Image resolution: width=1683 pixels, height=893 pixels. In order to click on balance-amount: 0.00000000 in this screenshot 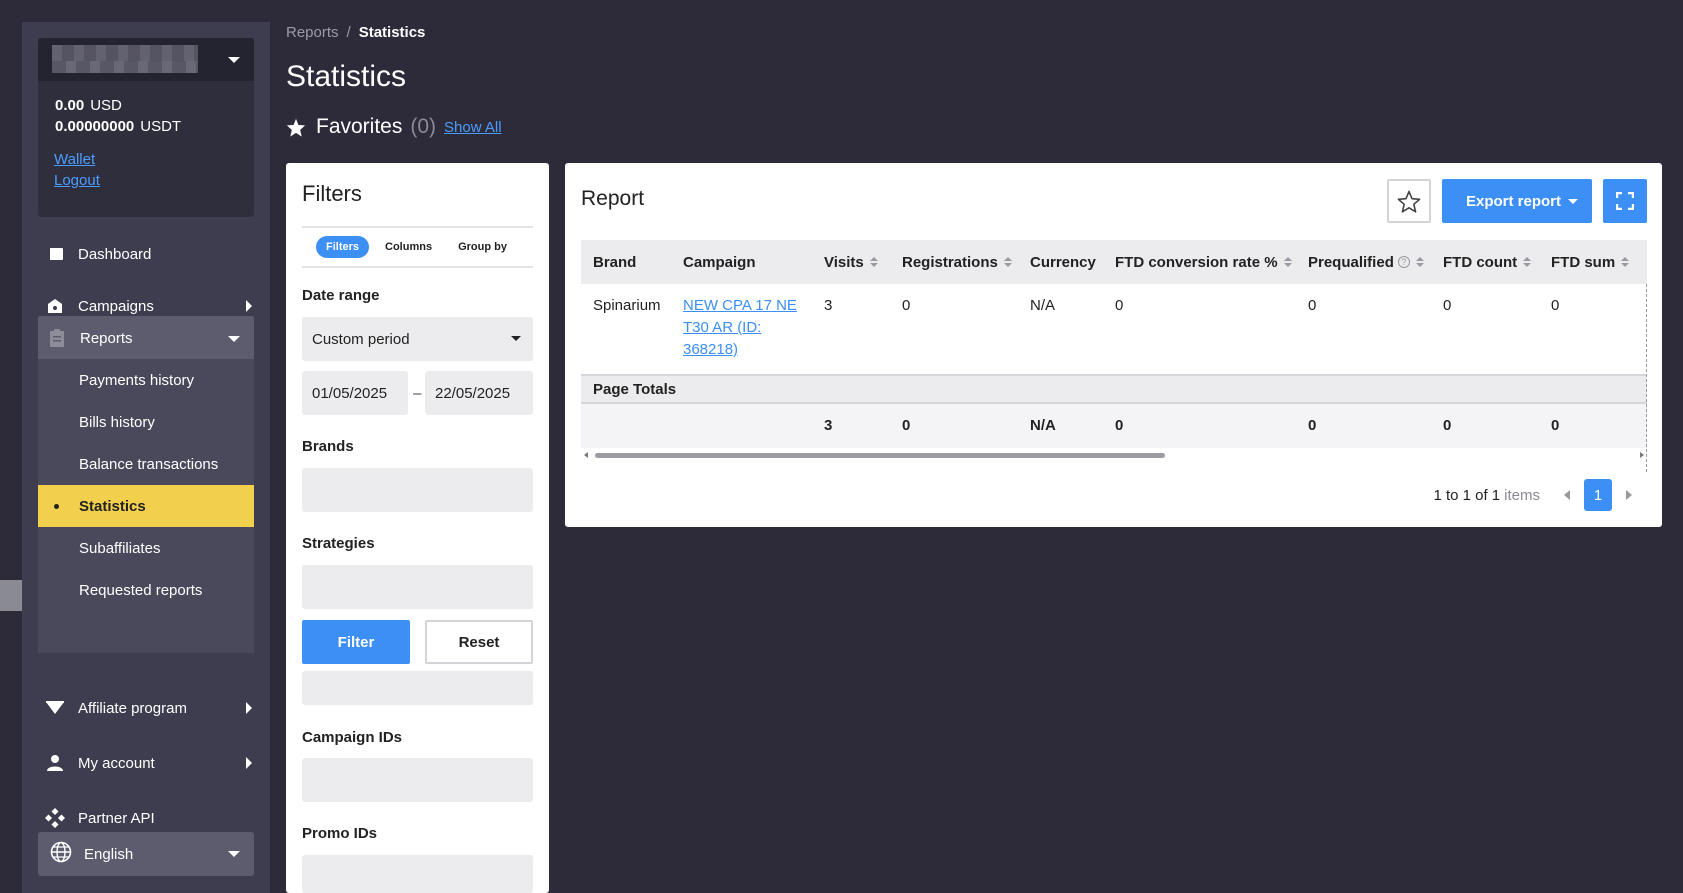, I will do `click(95, 126)`.